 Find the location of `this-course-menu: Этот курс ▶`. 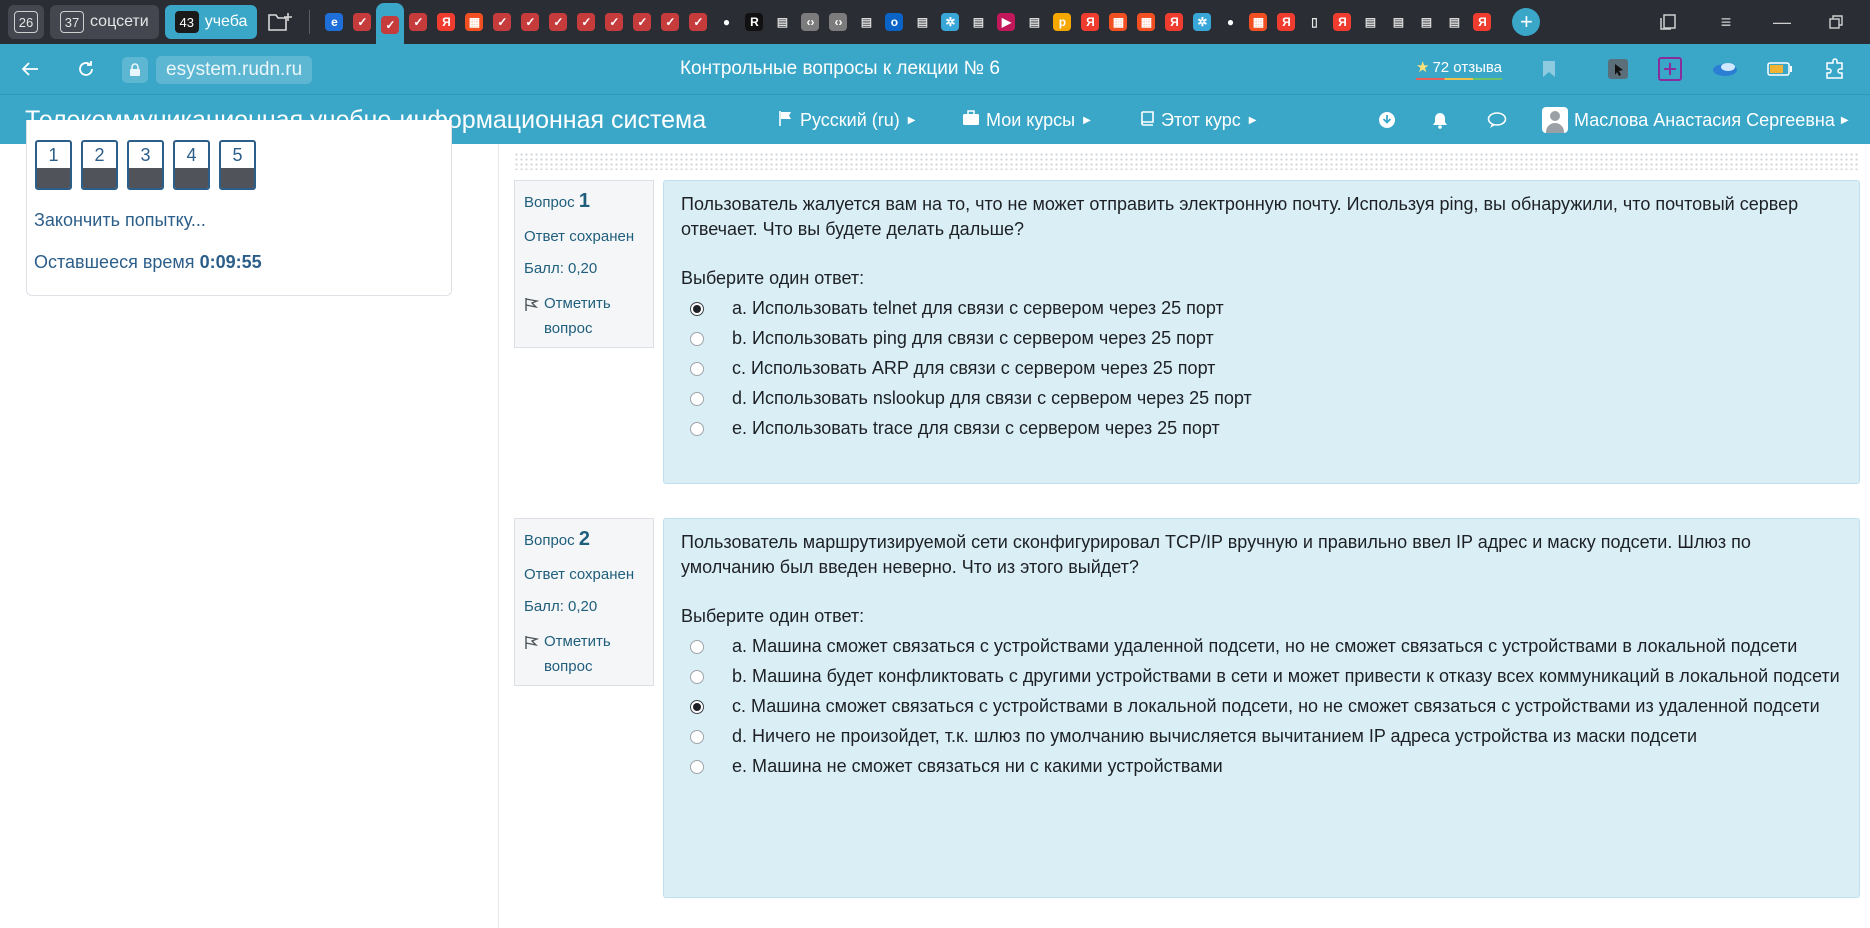

this-course-menu: Этот курс ▶ is located at coordinates (1197, 120).